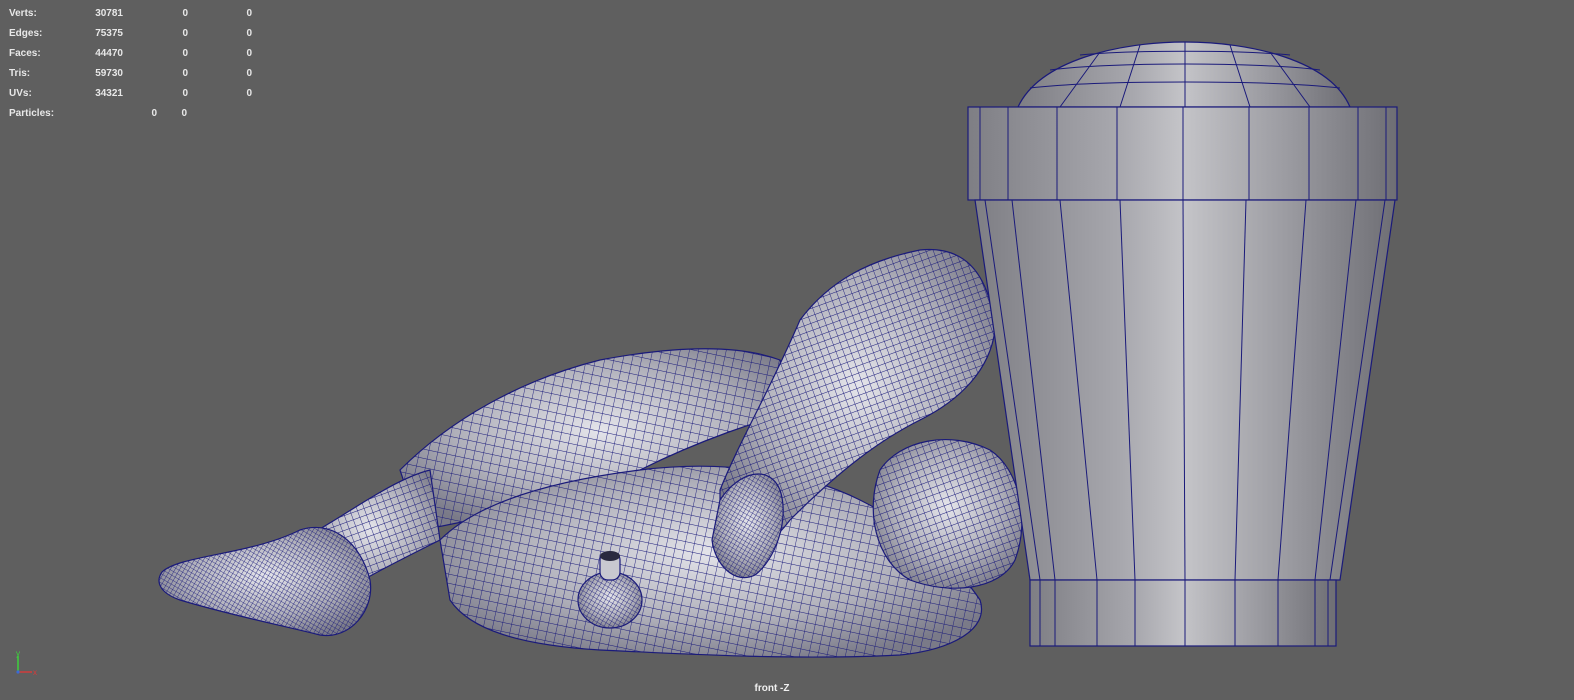 The height and width of the screenshot is (700, 1574). I want to click on hud-row-tris: Tris: 59730 0 0, so click(139, 74).